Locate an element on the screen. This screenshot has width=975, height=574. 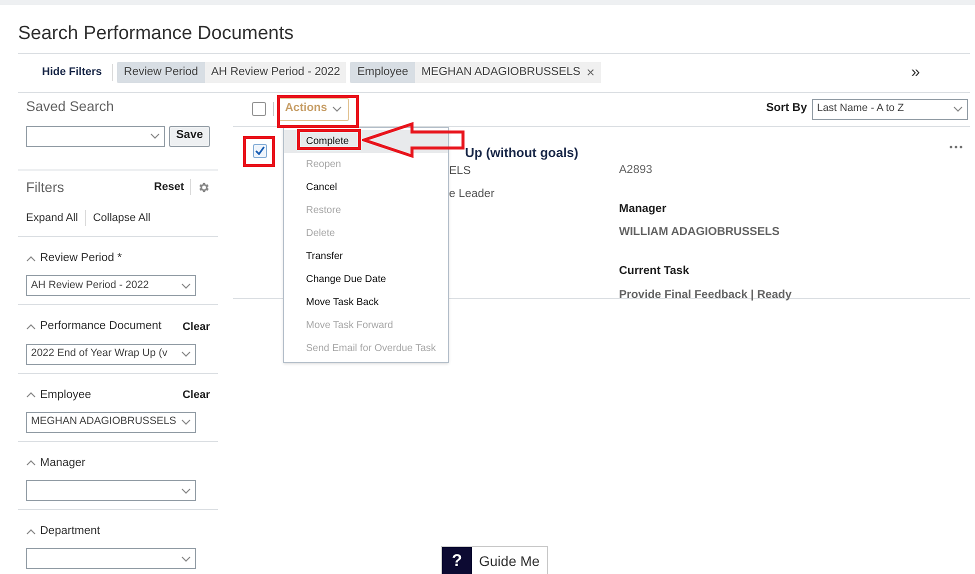
page-title: Search Performance Documents is located at coordinates (156, 34).